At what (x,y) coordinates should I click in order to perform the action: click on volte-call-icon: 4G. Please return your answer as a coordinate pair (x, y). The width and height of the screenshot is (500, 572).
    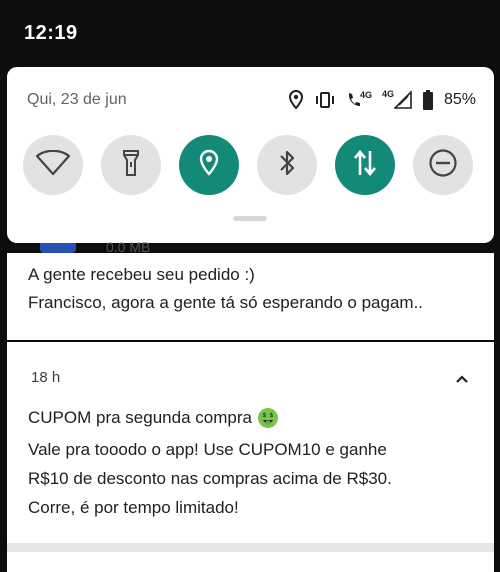
    Looking at the image, I should click on (359, 99).